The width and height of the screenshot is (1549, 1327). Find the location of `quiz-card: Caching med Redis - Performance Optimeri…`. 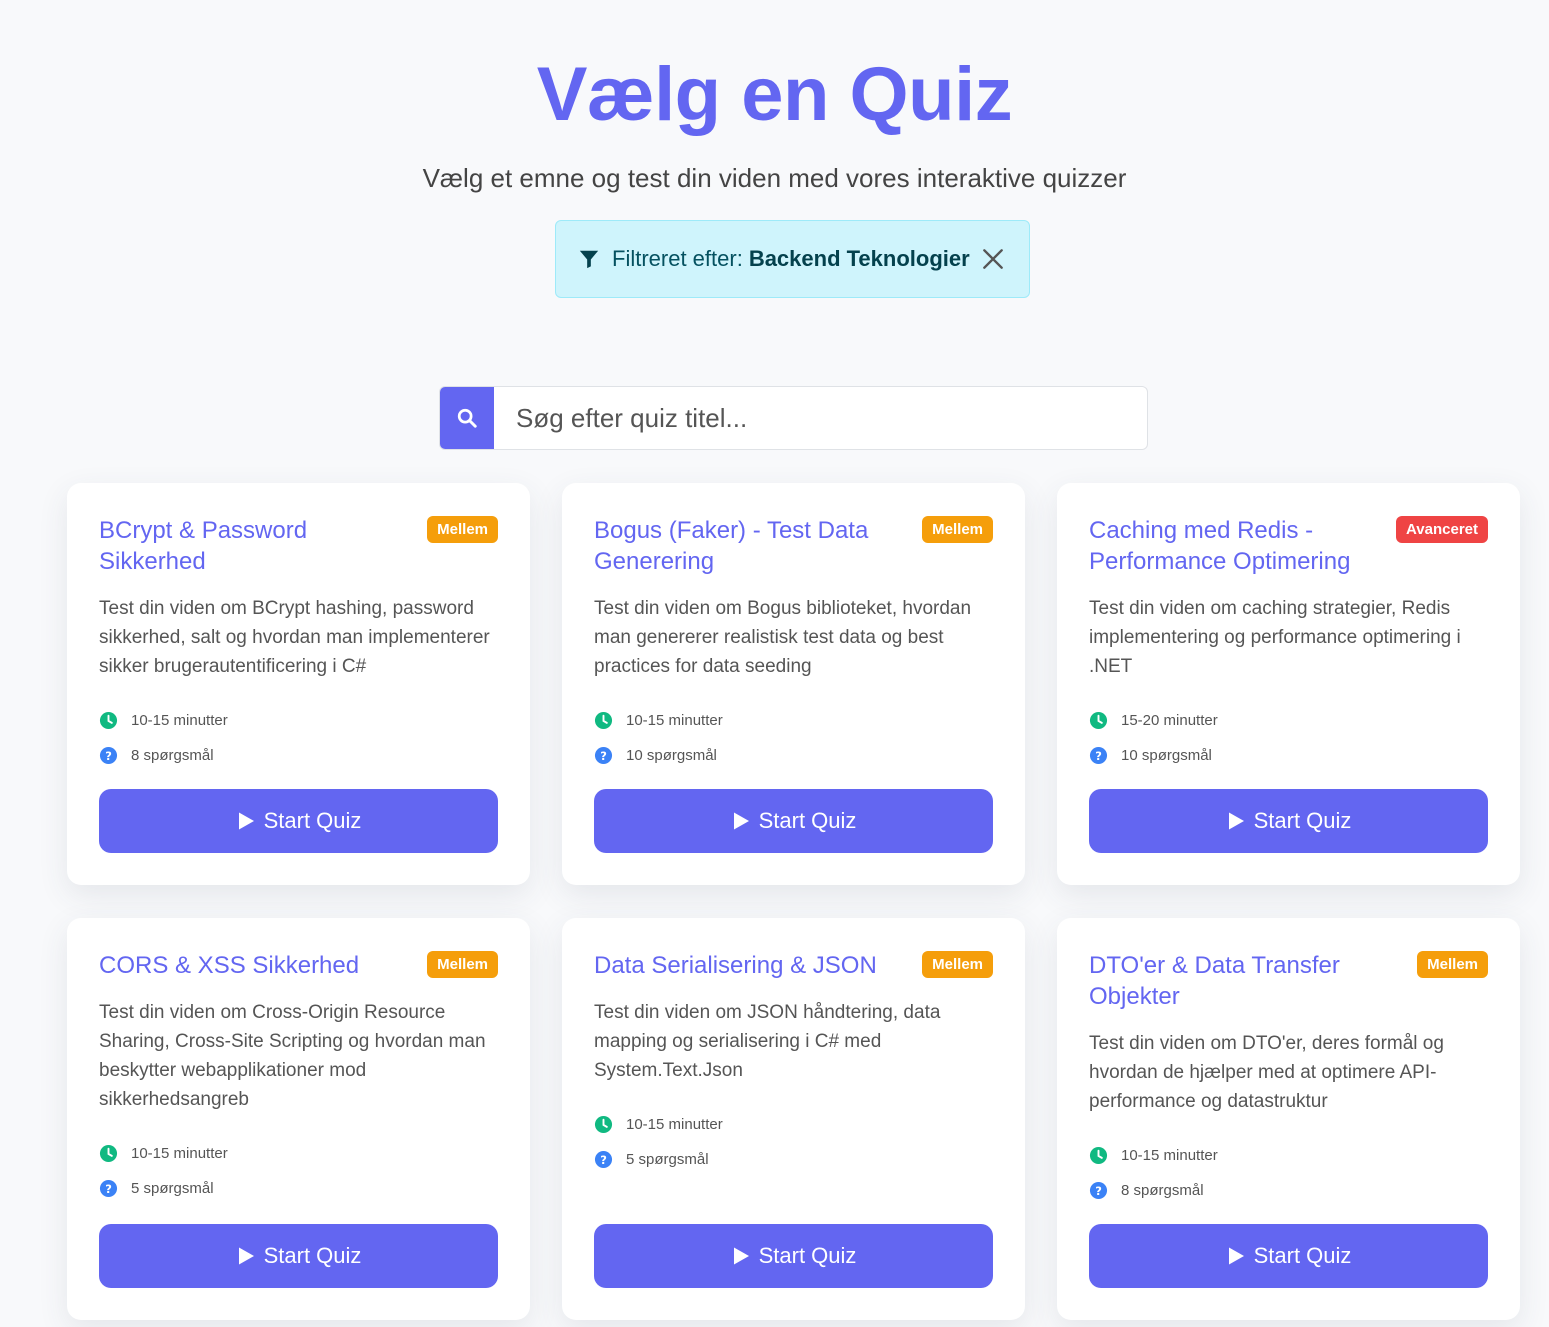

quiz-card: Caching med Redis - Performance Optimeri… is located at coordinates (1288, 684).